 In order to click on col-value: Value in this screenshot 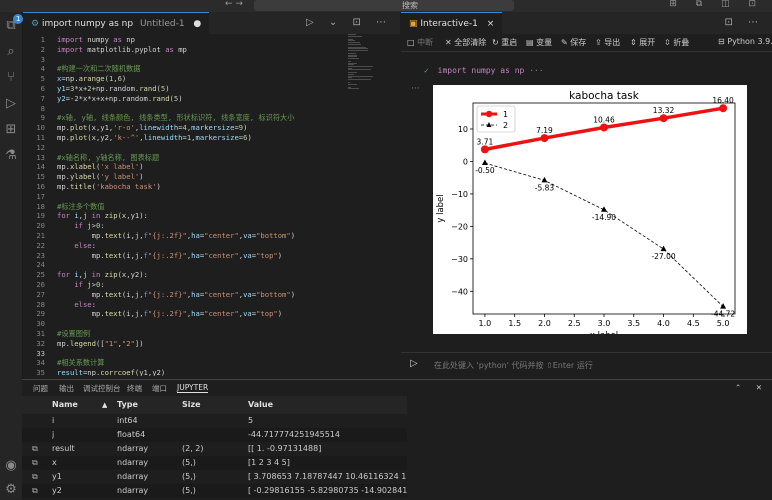, I will do `click(260, 405)`.